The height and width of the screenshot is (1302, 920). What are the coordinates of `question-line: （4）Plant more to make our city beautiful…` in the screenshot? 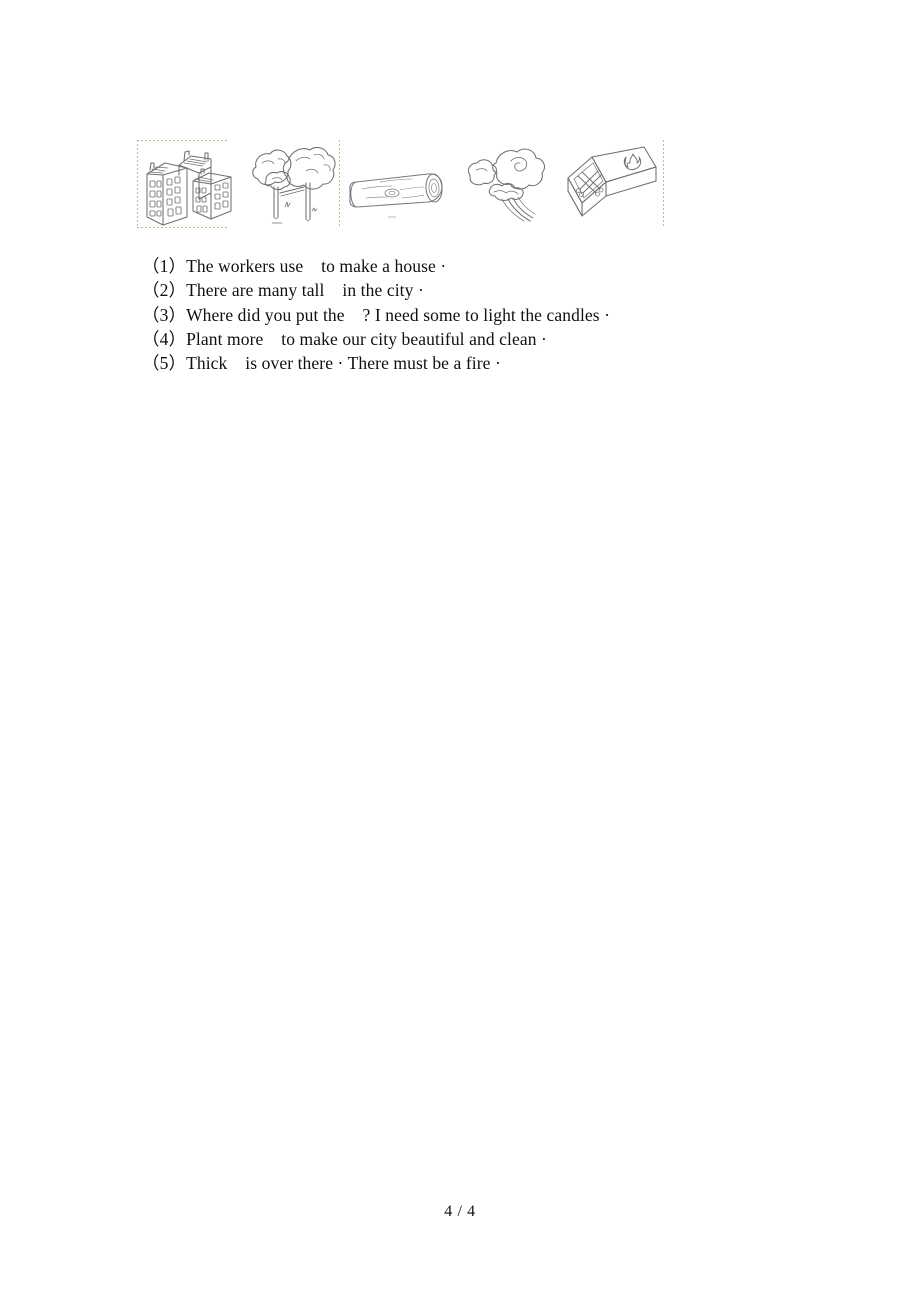 It's located at (462, 339).